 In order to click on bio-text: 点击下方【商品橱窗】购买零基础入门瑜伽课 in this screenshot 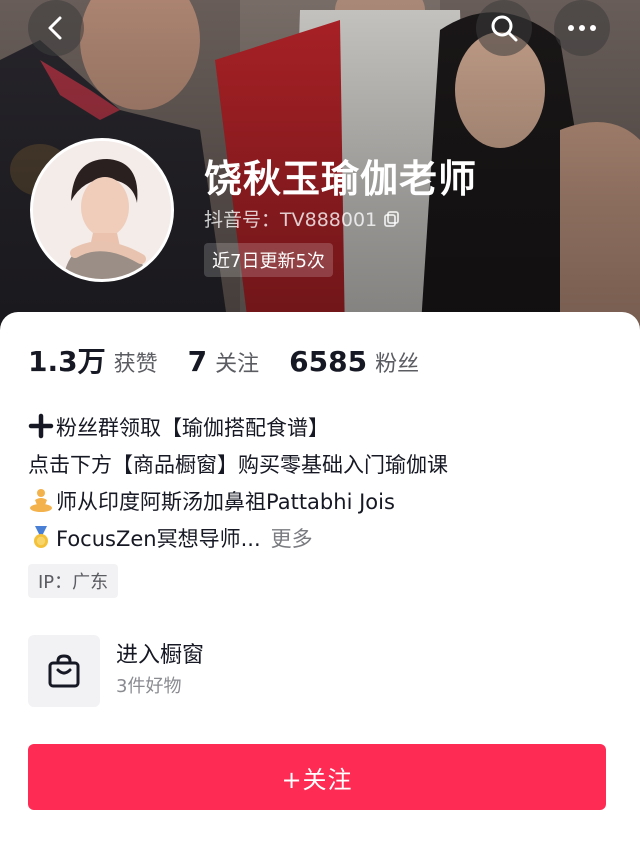, I will do `click(238, 465)`.